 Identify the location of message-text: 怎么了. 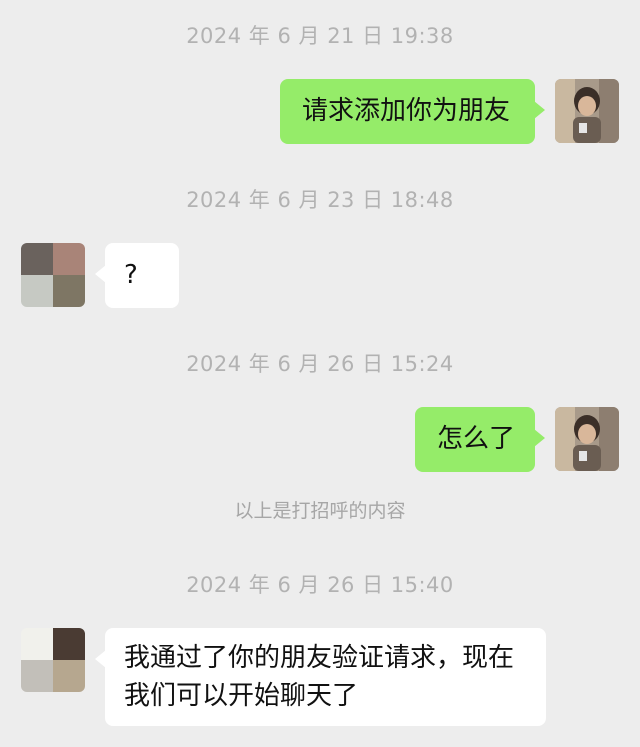
(476, 439).